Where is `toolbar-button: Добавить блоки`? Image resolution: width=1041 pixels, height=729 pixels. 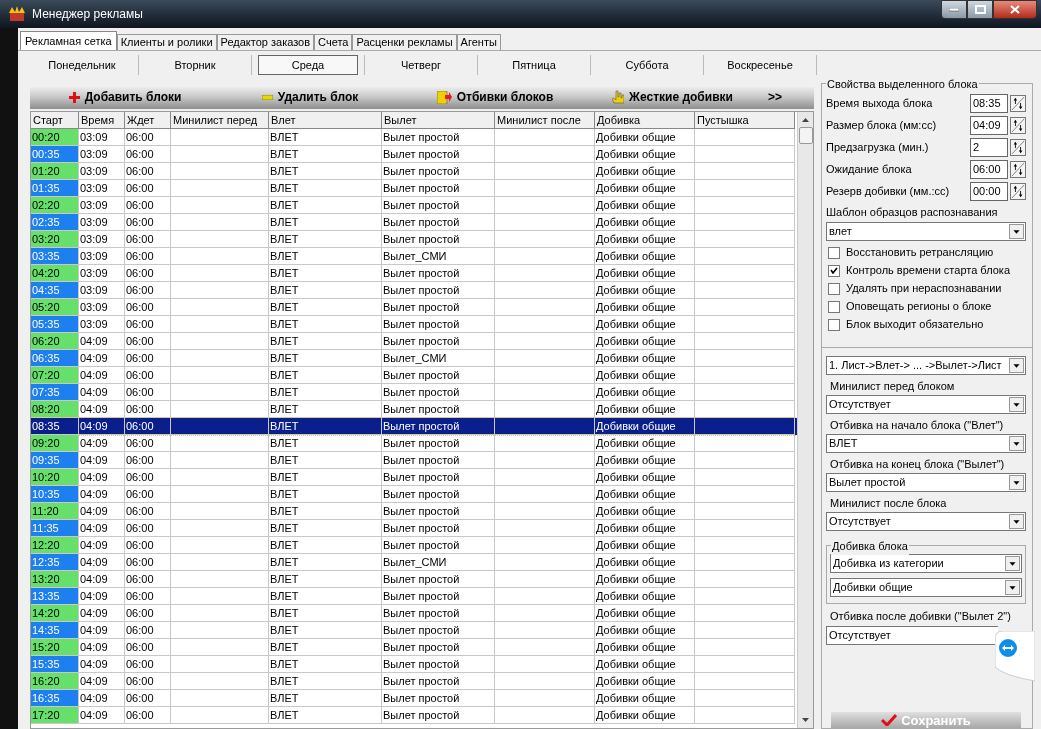
toolbar-button: Добавить блоки is located at coordinates (125, 97).